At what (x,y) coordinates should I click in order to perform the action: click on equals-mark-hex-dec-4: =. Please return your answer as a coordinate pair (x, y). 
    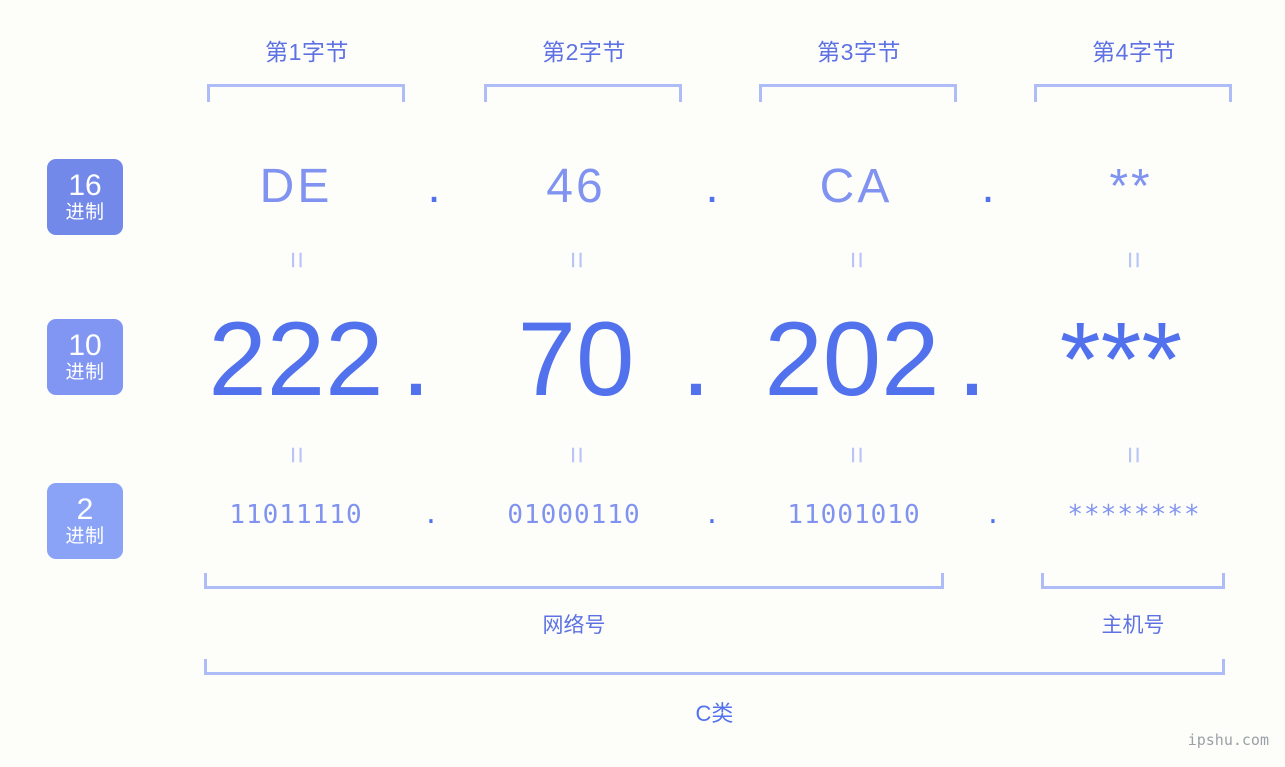
    Looking at the image, I should click on (1133, 260).